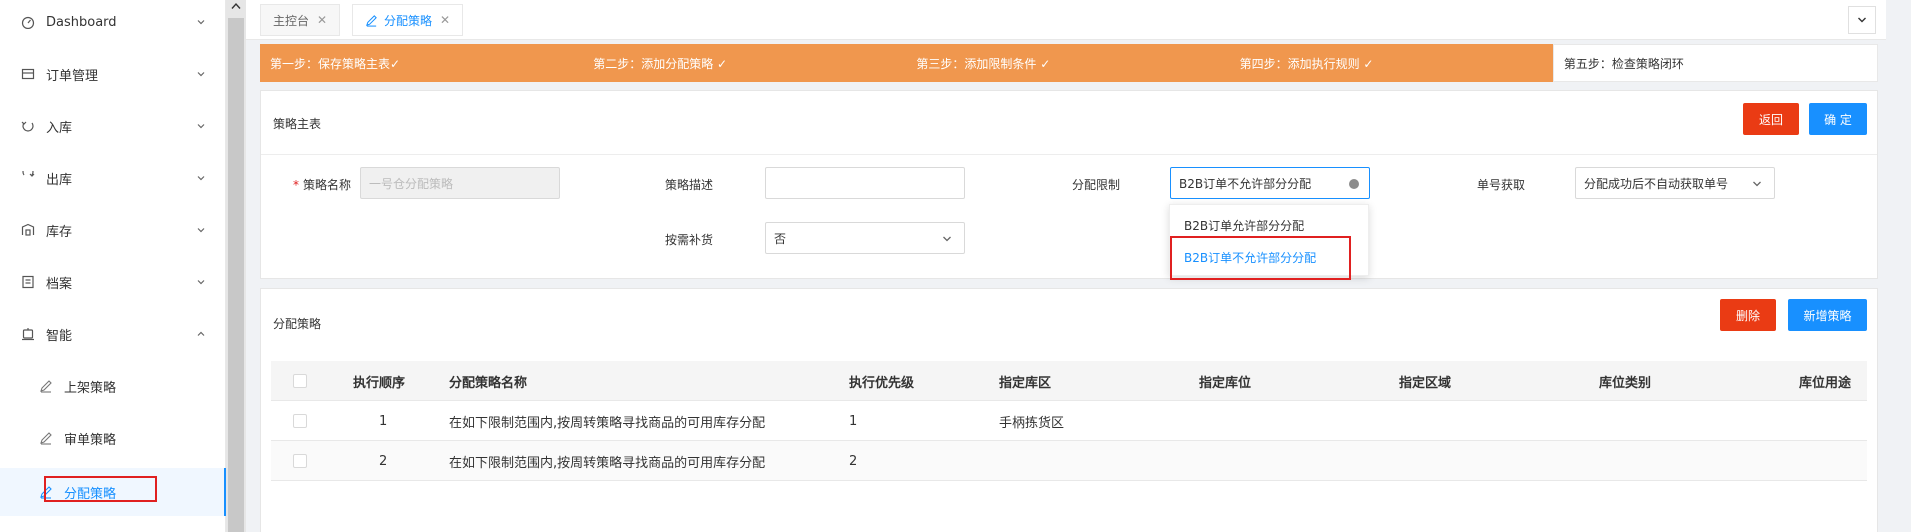  I want to click on inventory-icon, so click(28, 230).